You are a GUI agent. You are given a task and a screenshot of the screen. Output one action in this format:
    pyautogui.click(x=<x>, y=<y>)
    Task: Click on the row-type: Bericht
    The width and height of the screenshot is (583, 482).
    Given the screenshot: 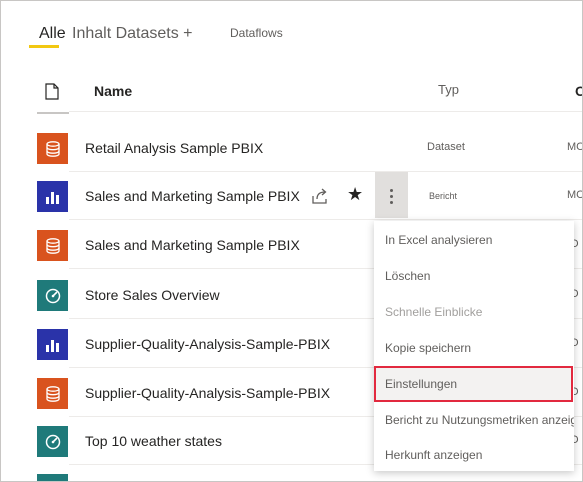 What is the action you would take?
    pyautogui.click(x=443, y=196)
    